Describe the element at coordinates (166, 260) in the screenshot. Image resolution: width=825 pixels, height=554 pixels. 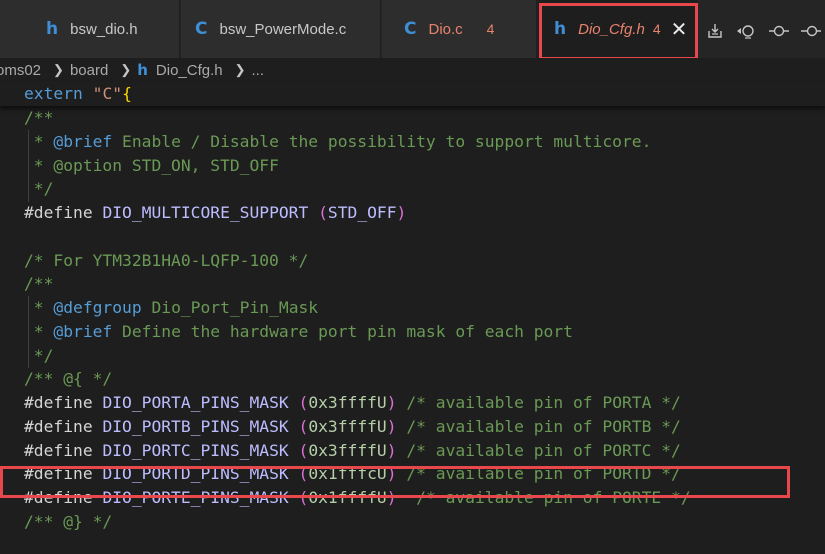
I see `code-comment: /* For YTM32B1HA0-LQFP-100 */` at that location.